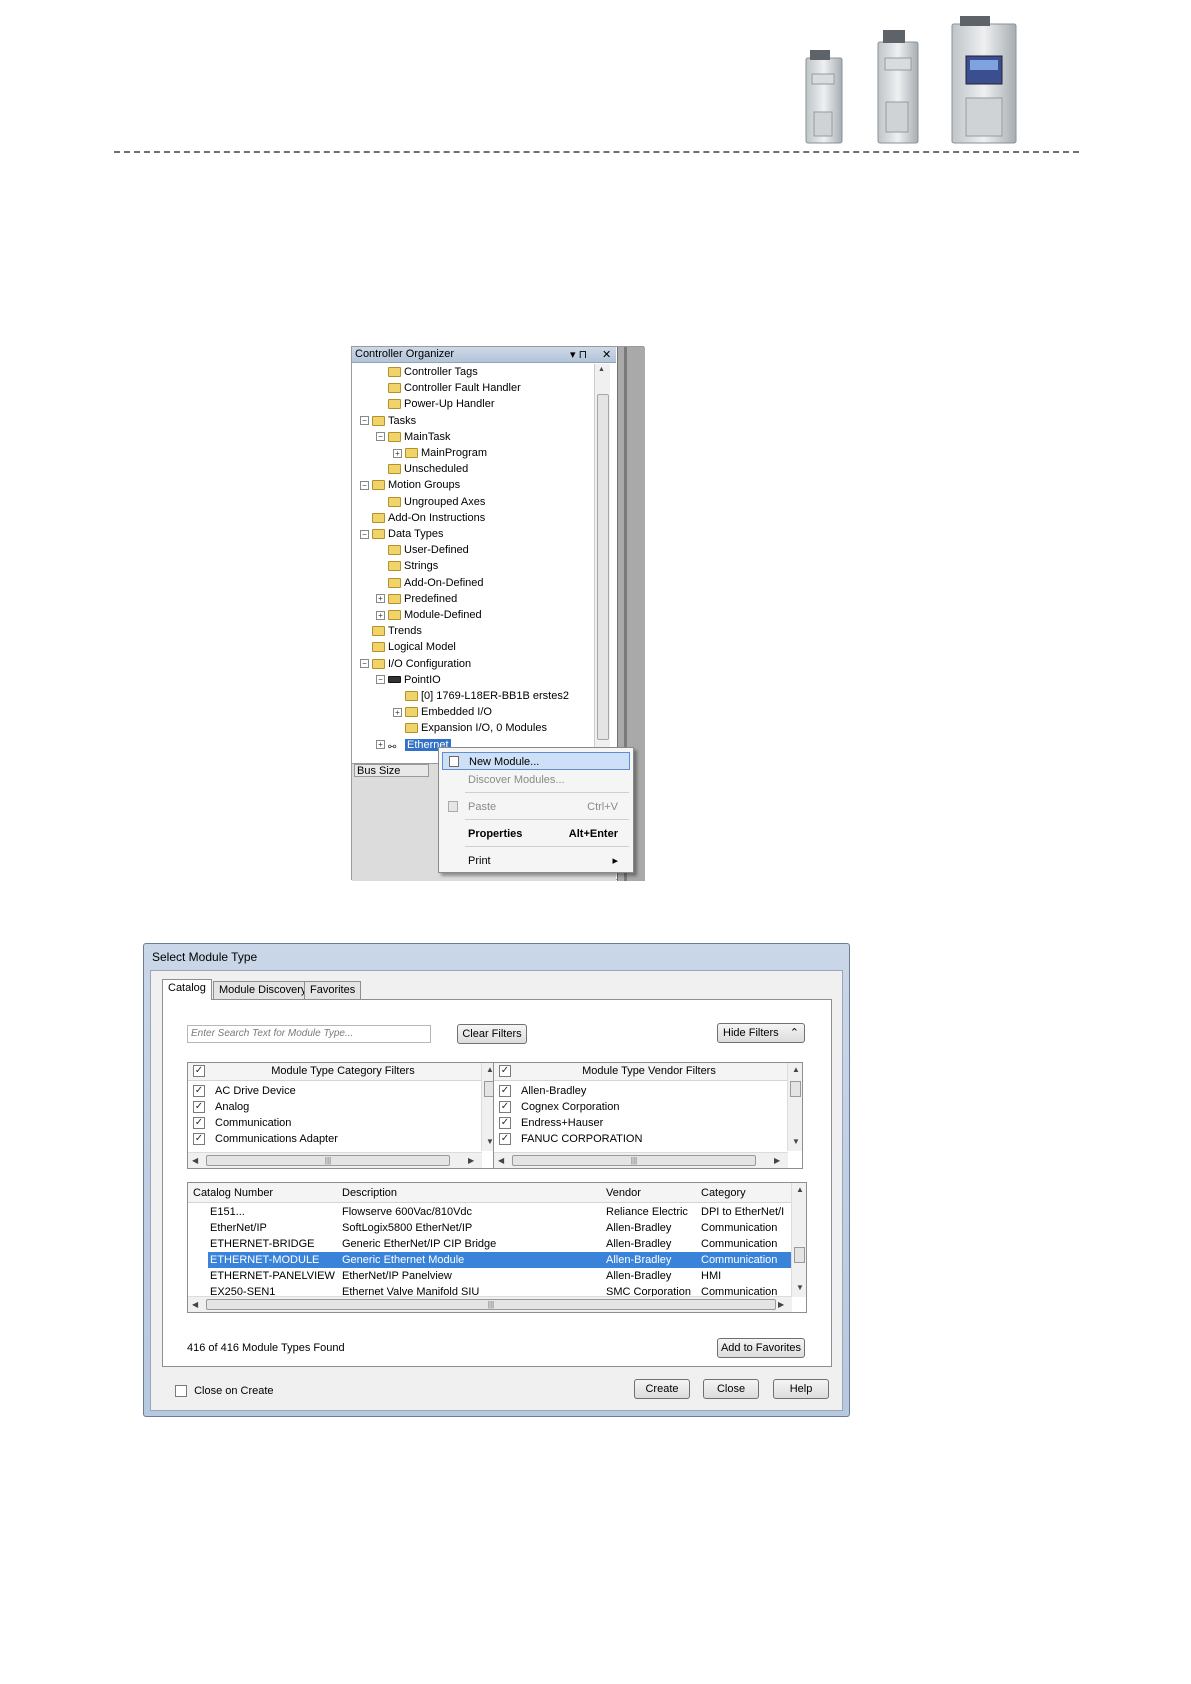 Image resolution: width=1191 pixels, height=1684 pixels. Describe the element at coordinates (391, 770) in the screenshot. I see `bus-size-label: Bus Size` at that location.